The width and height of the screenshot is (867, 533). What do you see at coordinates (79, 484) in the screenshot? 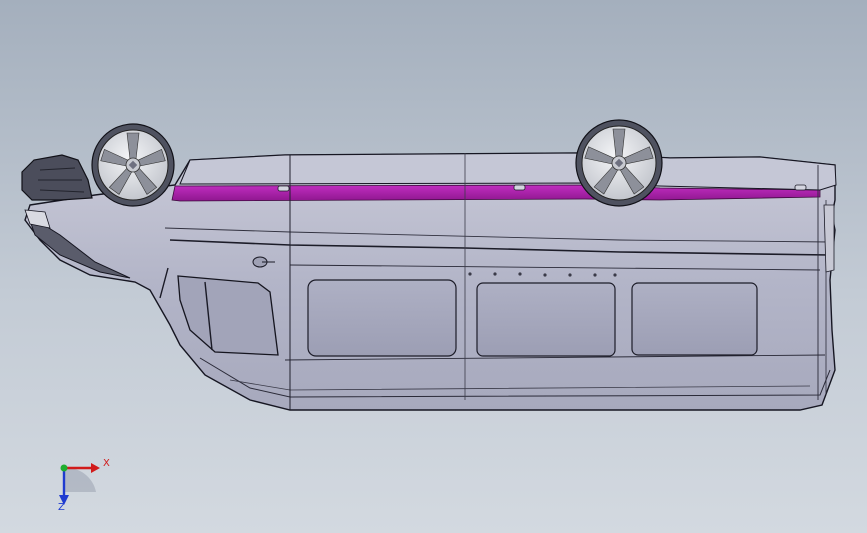
I see `coordinate-triad` at bounding box center [79, 484].